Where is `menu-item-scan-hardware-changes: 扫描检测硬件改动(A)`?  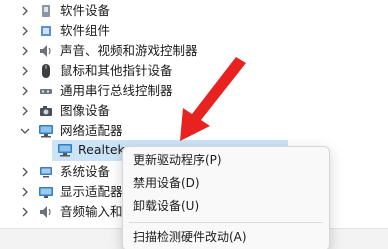 menu-item-scan-hardware-changes: 扫描检测硬件改动(A) is located at coordinates (190, 237).